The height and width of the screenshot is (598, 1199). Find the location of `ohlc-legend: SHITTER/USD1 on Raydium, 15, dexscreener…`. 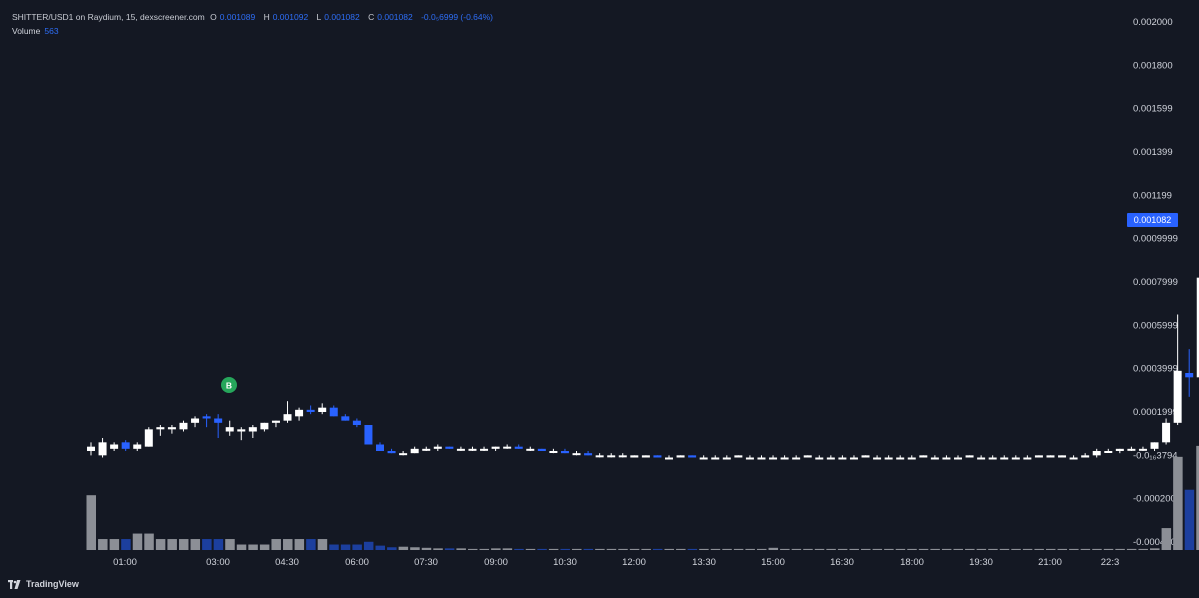

ohlc-legend: SHITTER/USD1 on Raydium, 15, dexscreener… is located at coordinates (254, 17).